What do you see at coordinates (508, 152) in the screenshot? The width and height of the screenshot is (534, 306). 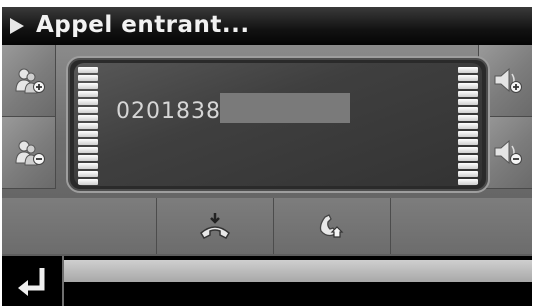 I see `volume-down-icon` at bounding box center [508, 152].